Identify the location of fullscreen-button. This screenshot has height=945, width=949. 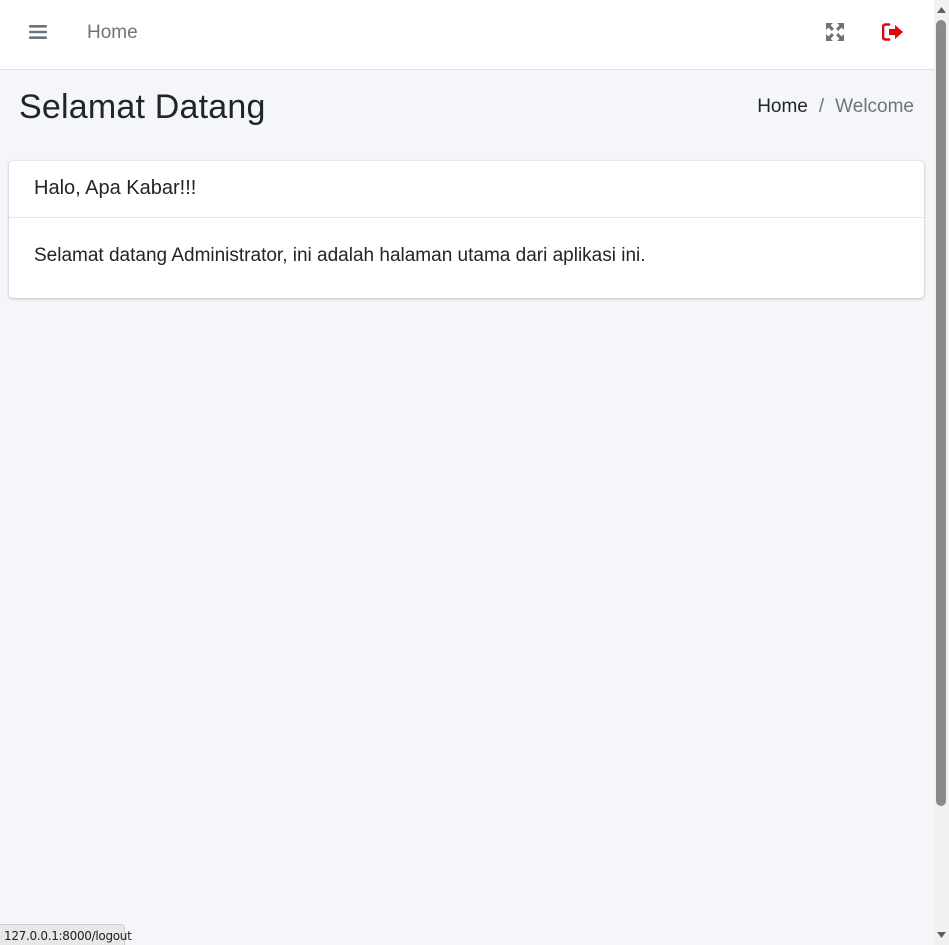
(835, 34).